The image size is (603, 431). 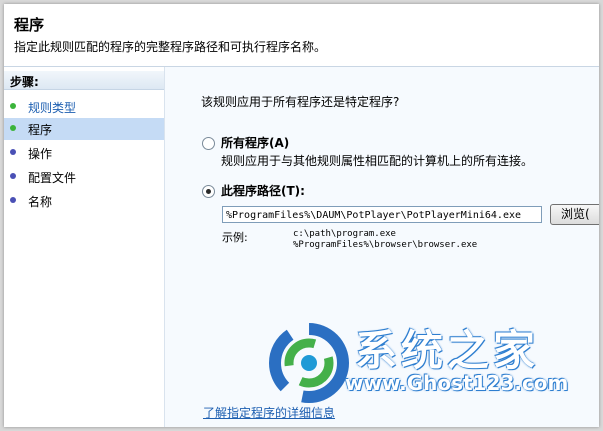 What do you see at coordinates (208, 191) in the screenshot?
I see `program-path-radio` at bounding box center [208, 191].